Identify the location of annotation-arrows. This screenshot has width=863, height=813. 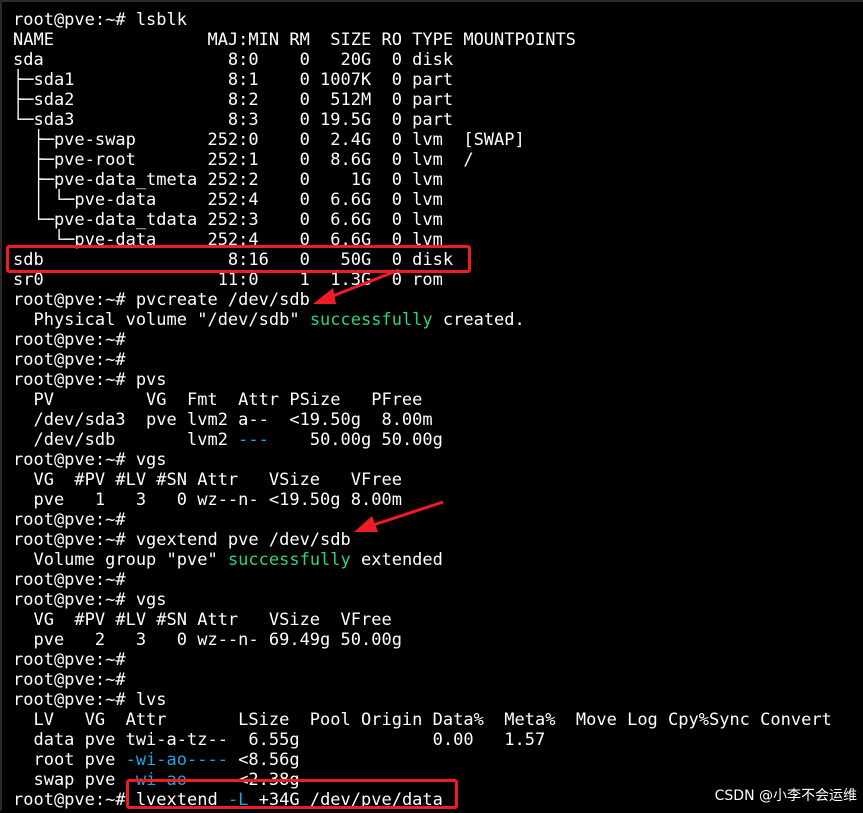
(378, 400).